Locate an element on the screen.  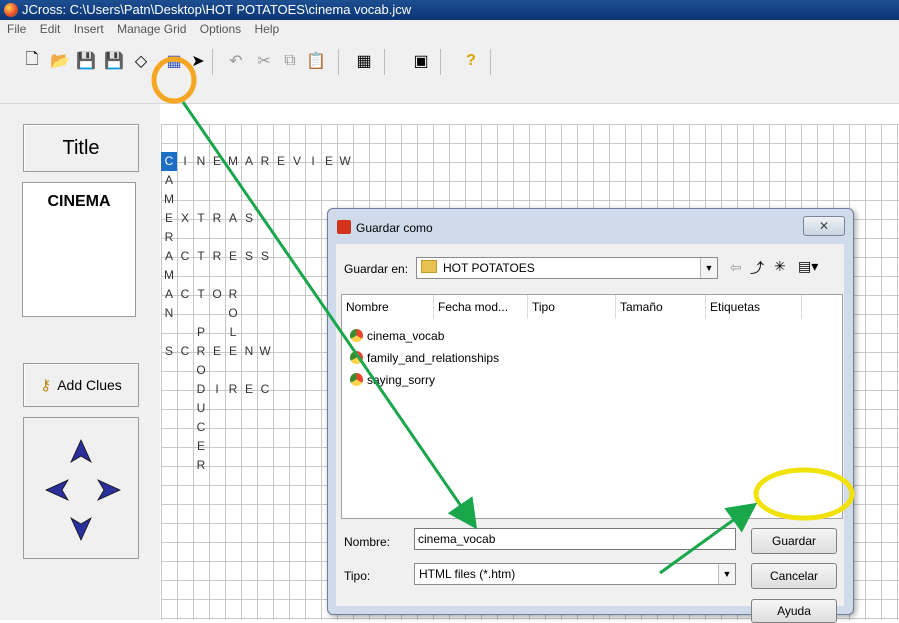
create-web-page-icon: ▦ is located at coordinates (174, 61).